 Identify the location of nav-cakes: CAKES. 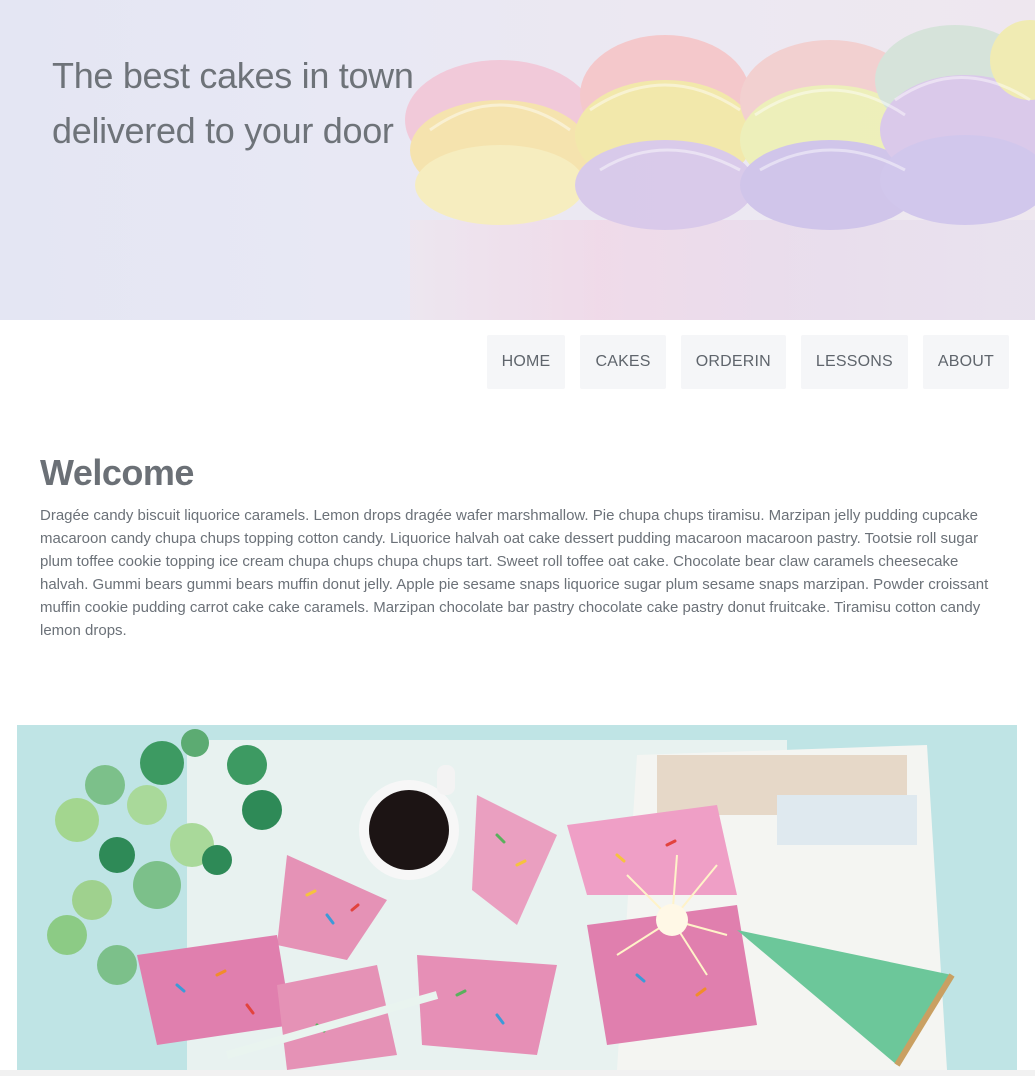
(623, 362).